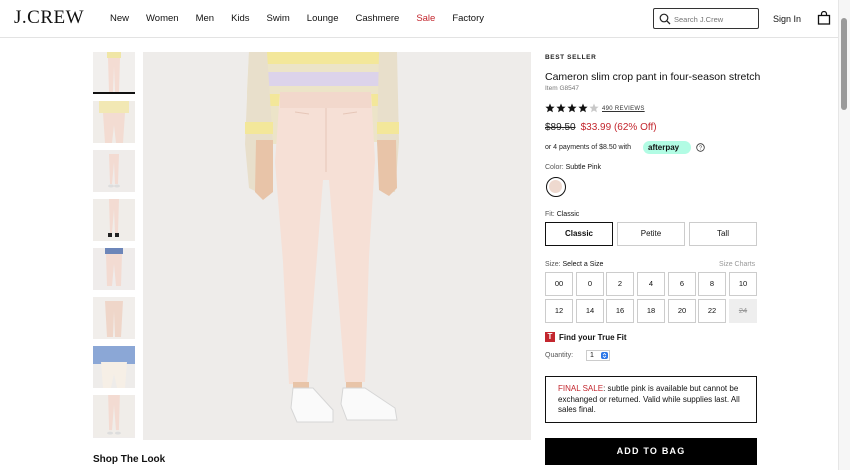 The height and width of the screenshot is (470, 850). What do you see at coordinates (618, 127) in the screenshot?
I see `sale-price: $33.99 (62% Off)` at bounding box center [618, 127].